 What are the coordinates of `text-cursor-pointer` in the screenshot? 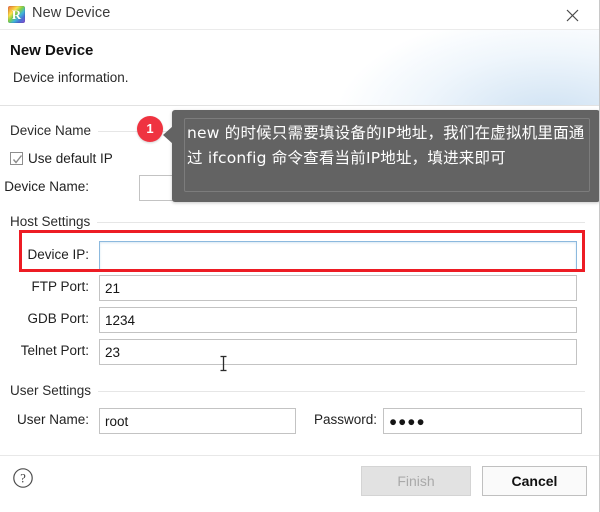 It's located at (223, 365).